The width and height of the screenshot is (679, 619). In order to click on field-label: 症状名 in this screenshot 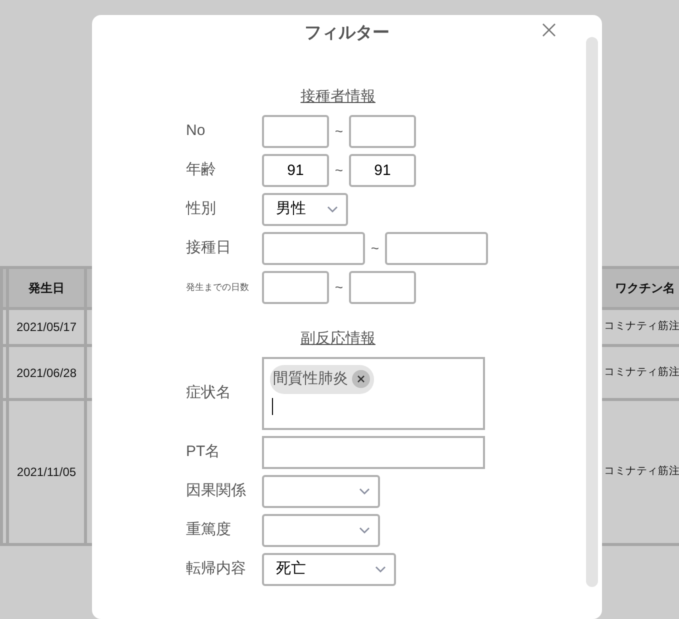, I will do `click(209, 393)`.